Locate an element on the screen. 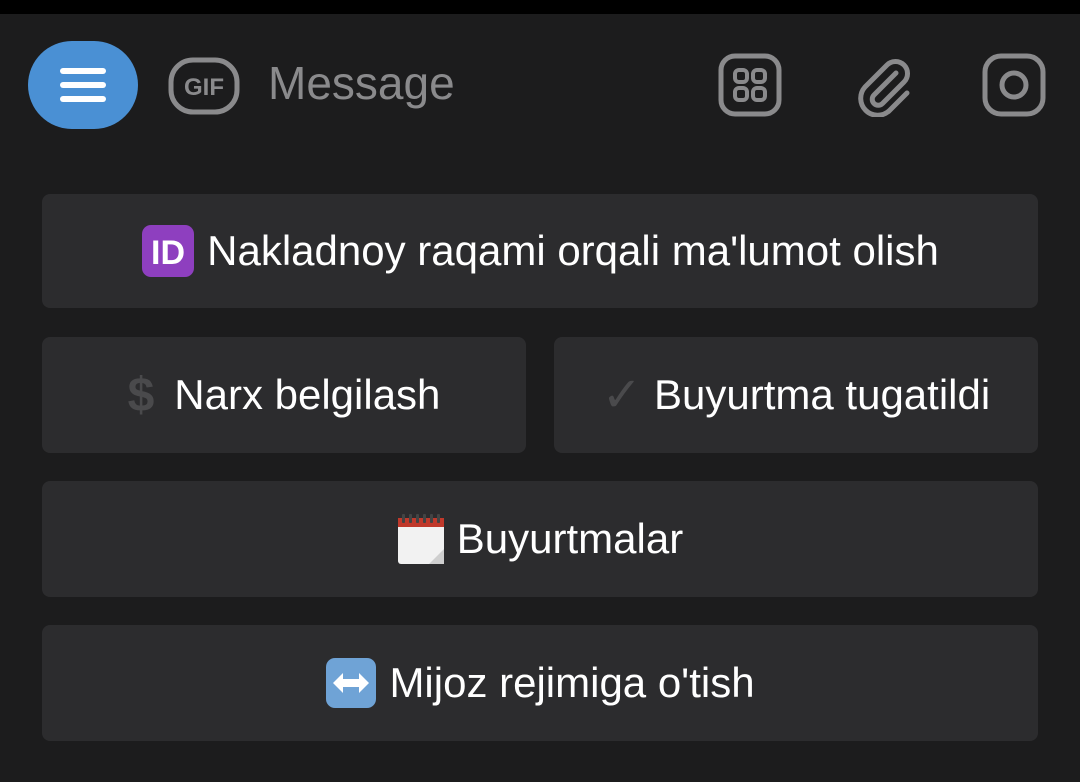 The height and width of the screenshot is (782, 1080). narx-belgilash-button: $ Narx belgilash is located at coordinates (284, 395).